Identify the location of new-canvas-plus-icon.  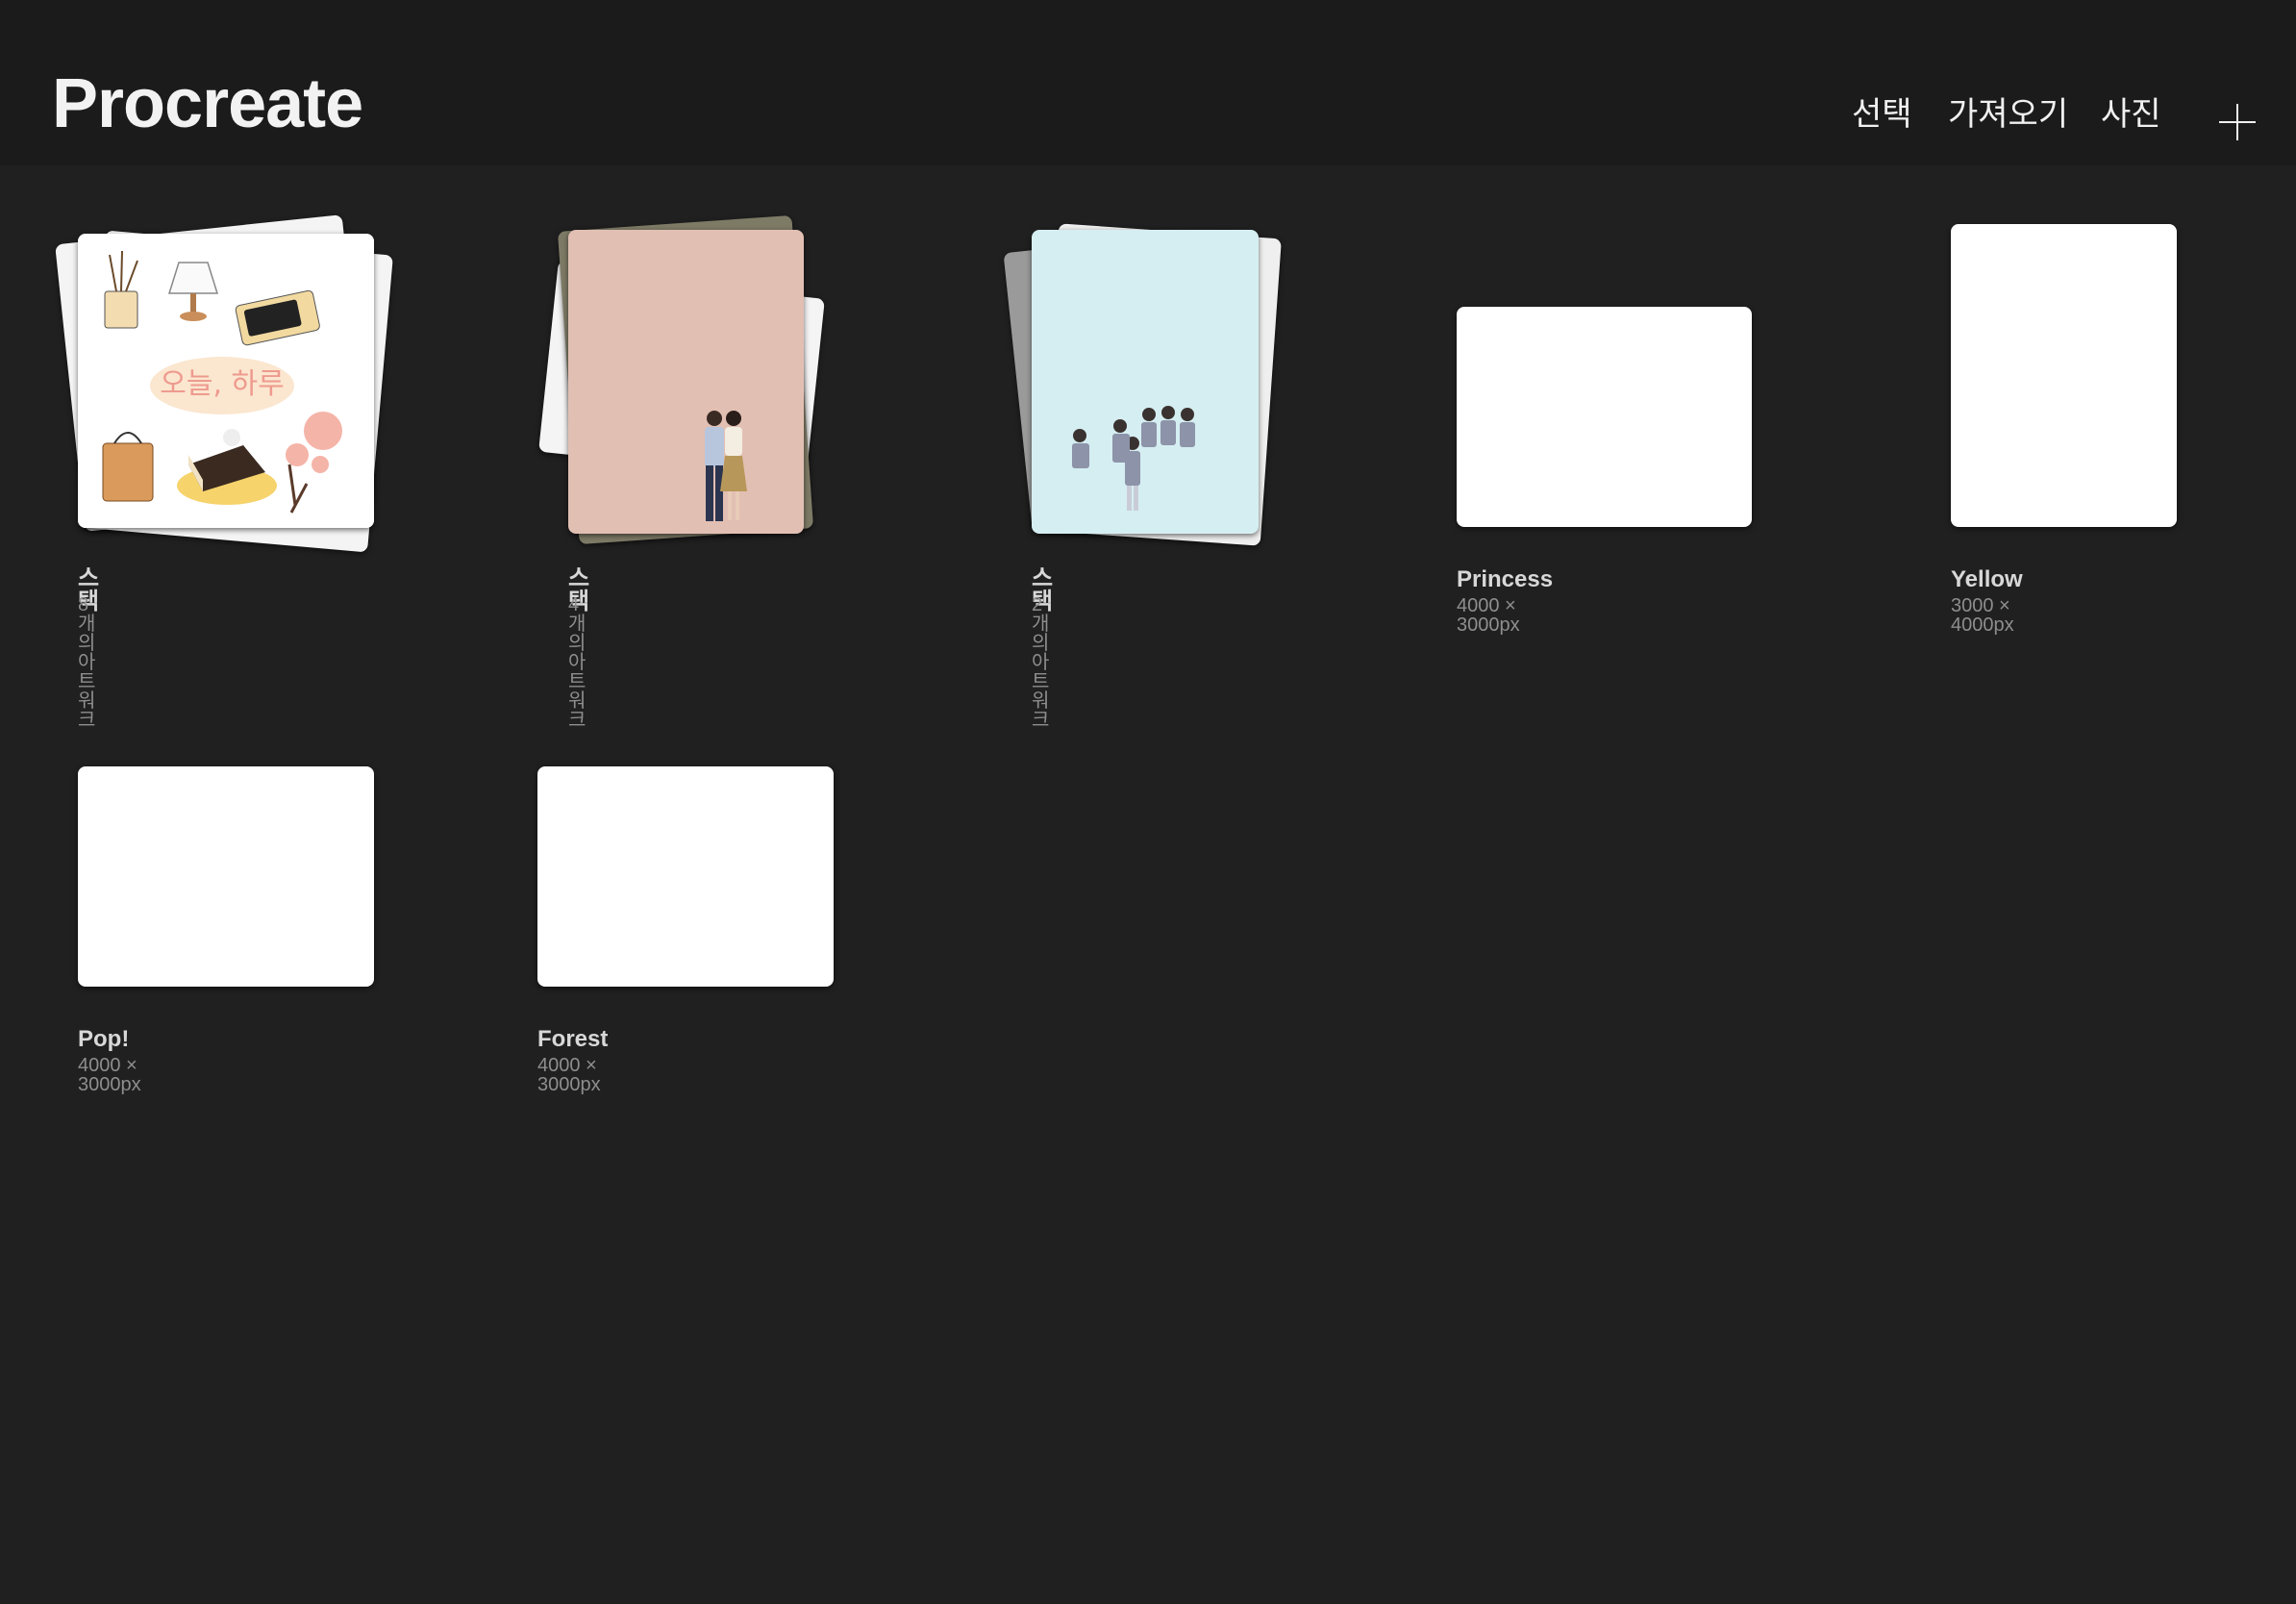
(2237, 122).